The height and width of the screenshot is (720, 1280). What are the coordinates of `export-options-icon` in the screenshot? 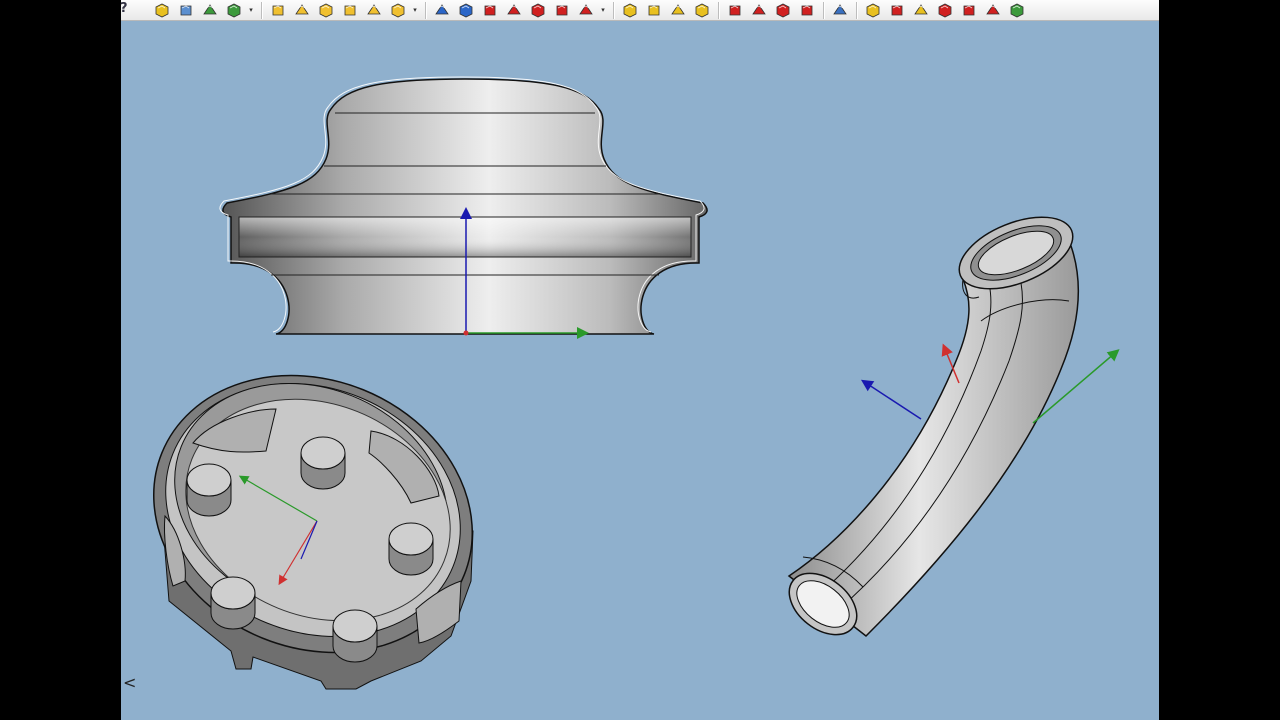 It's located at (234, 10).